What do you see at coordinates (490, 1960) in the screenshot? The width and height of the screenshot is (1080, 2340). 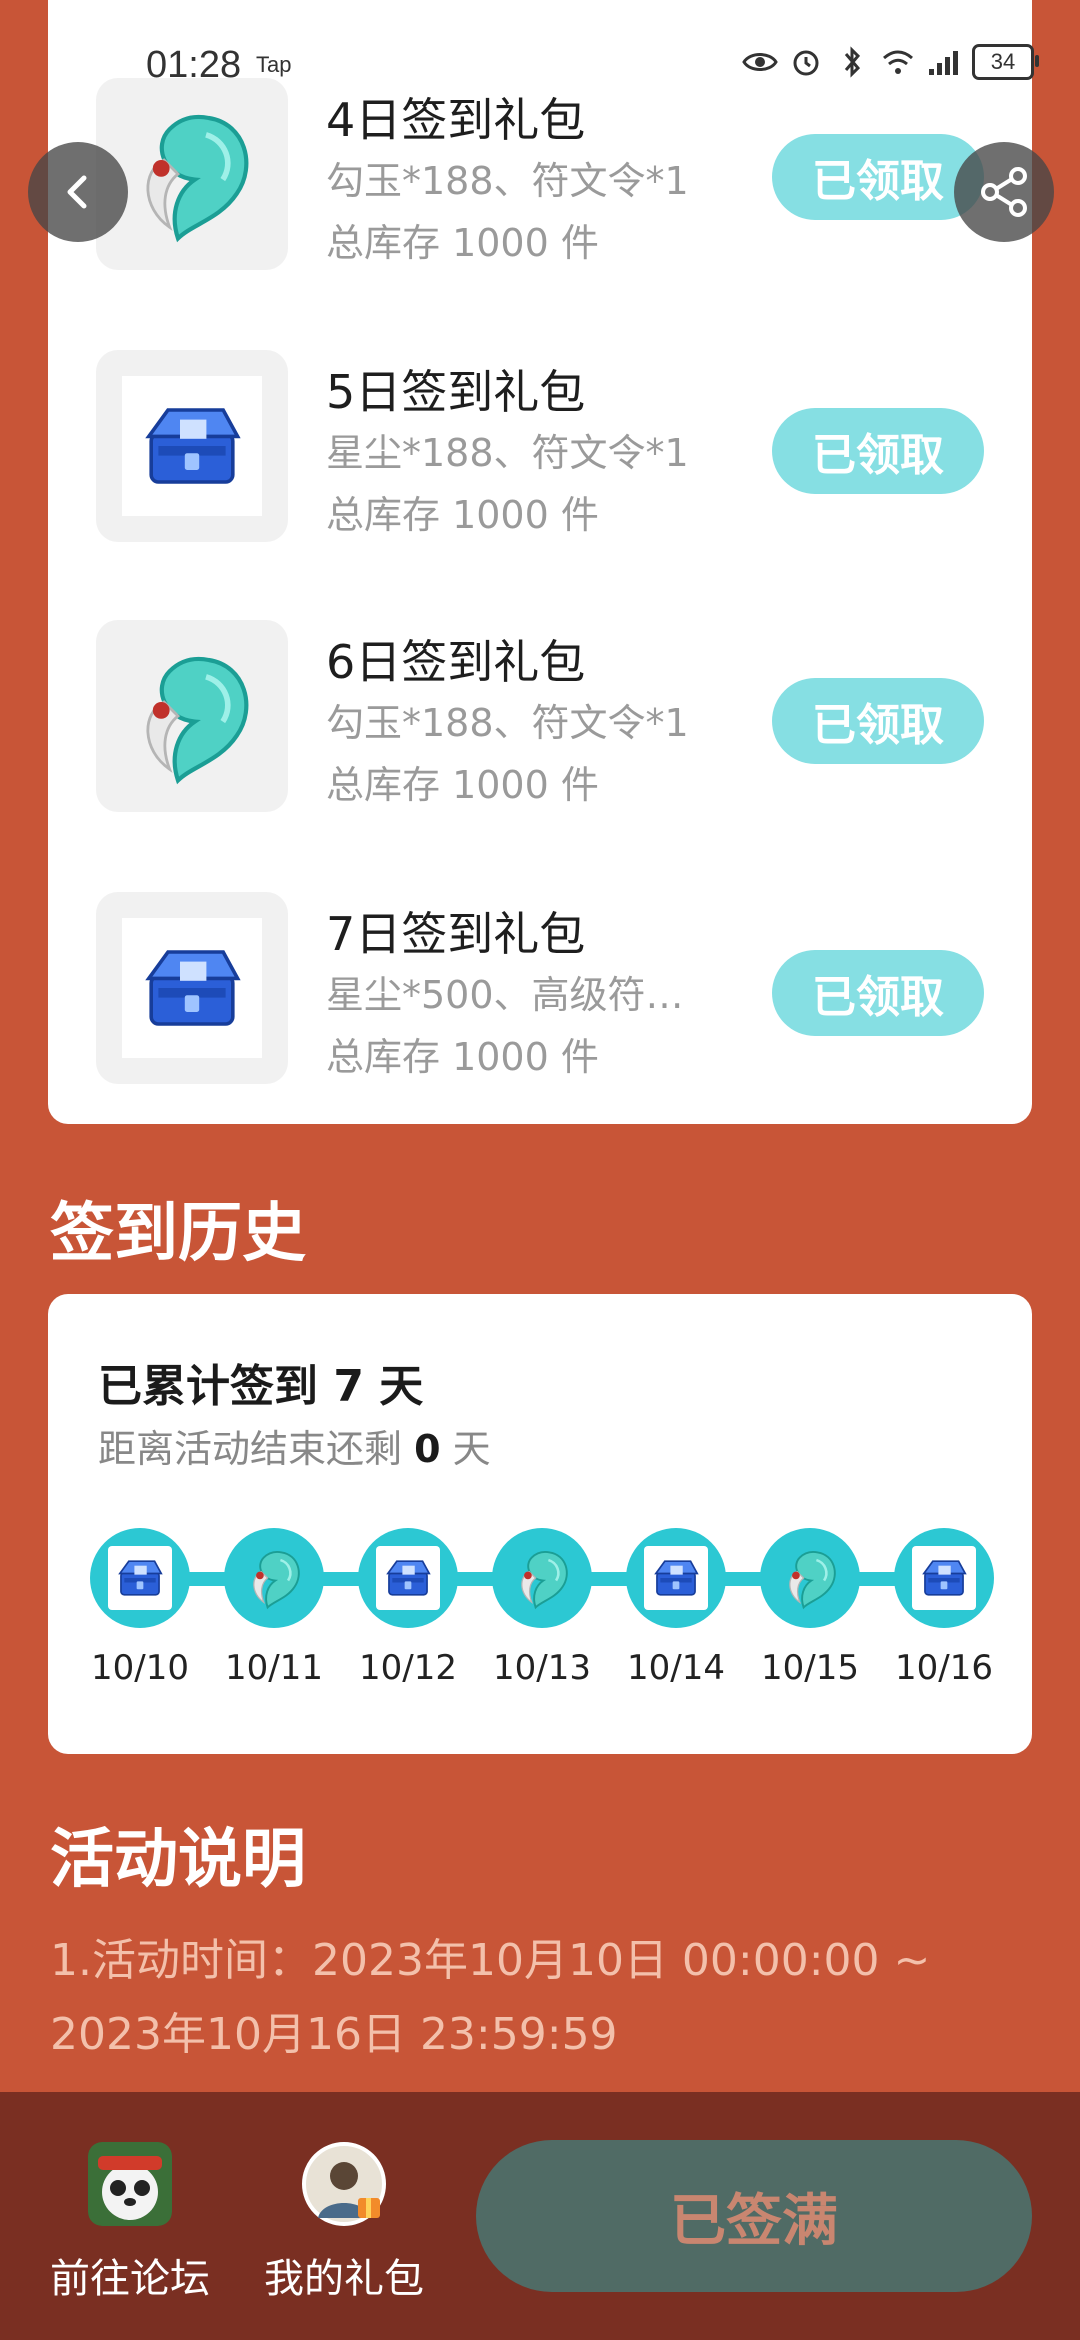 I see `description-line: 1.活动时间：2023年10月10日 00:00:00 ~` at bounding box center [490, 1960].